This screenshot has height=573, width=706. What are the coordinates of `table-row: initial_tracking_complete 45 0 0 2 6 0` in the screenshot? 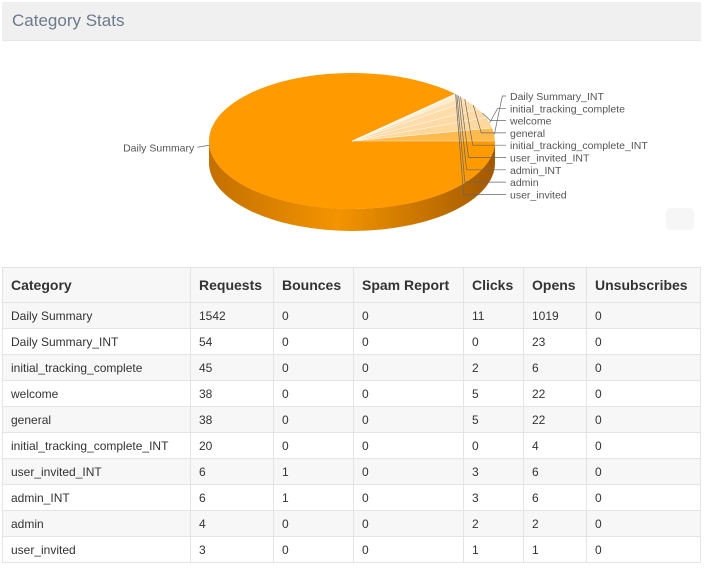 It's located at (351, 367).